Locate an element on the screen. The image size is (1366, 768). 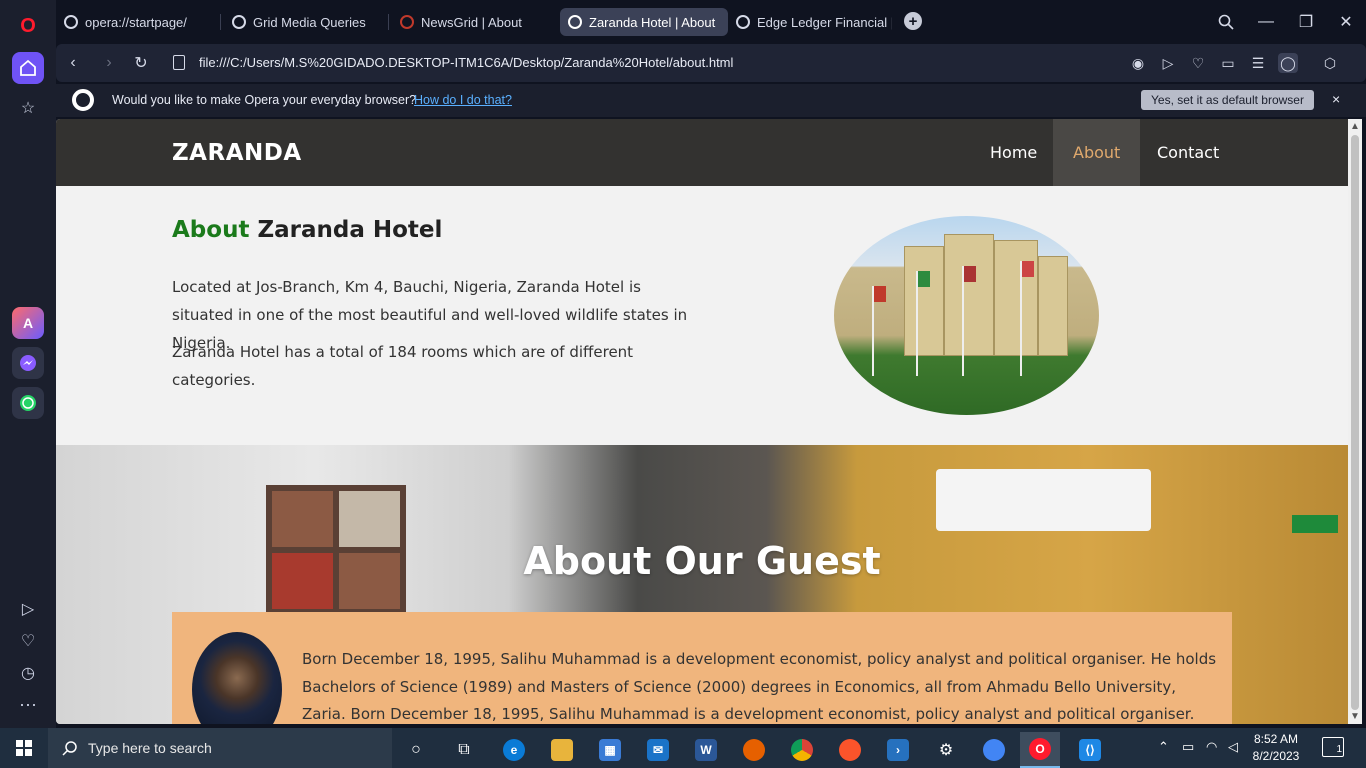
mail-icon: ✉ is located at coordinates (658, 750).